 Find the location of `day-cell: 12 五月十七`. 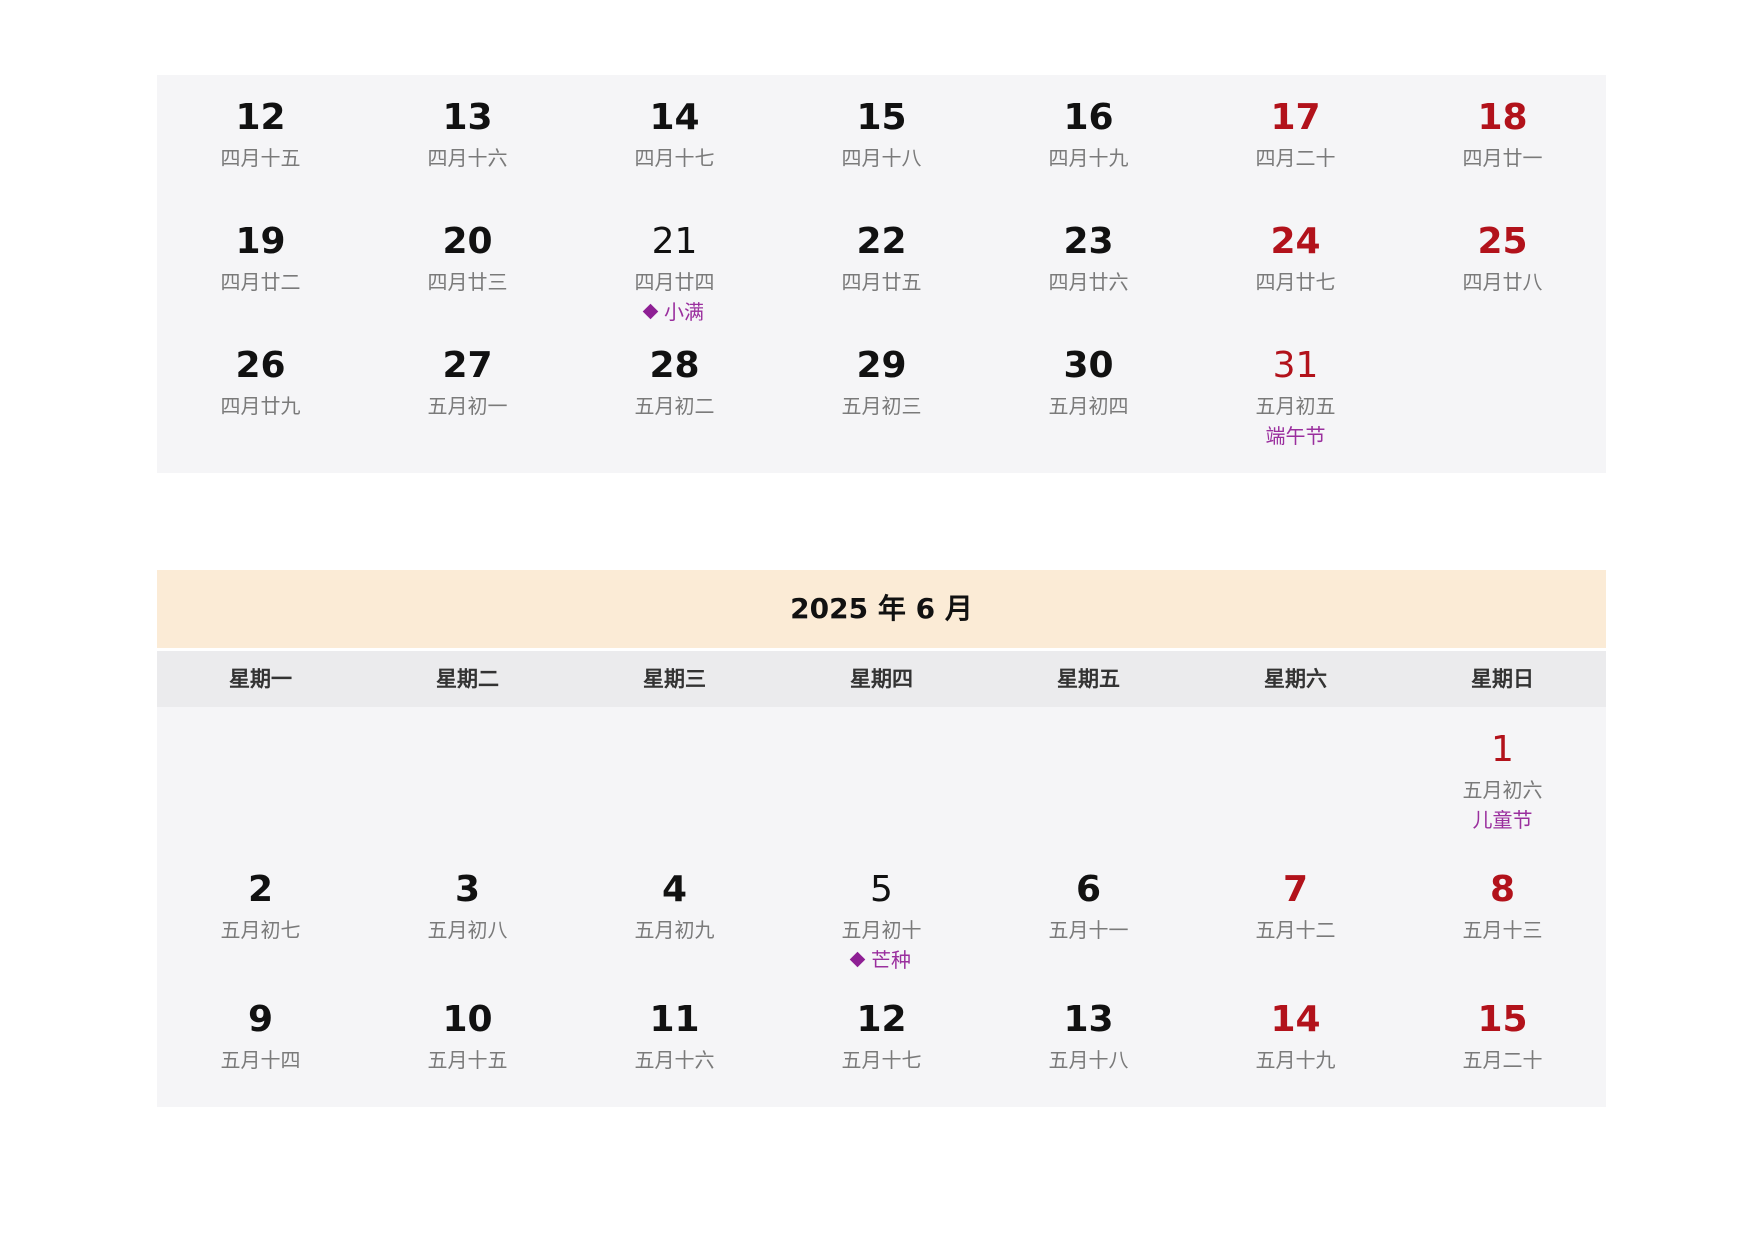

day-cell: 12 五月十七 is located at coordinates (881, 1045).